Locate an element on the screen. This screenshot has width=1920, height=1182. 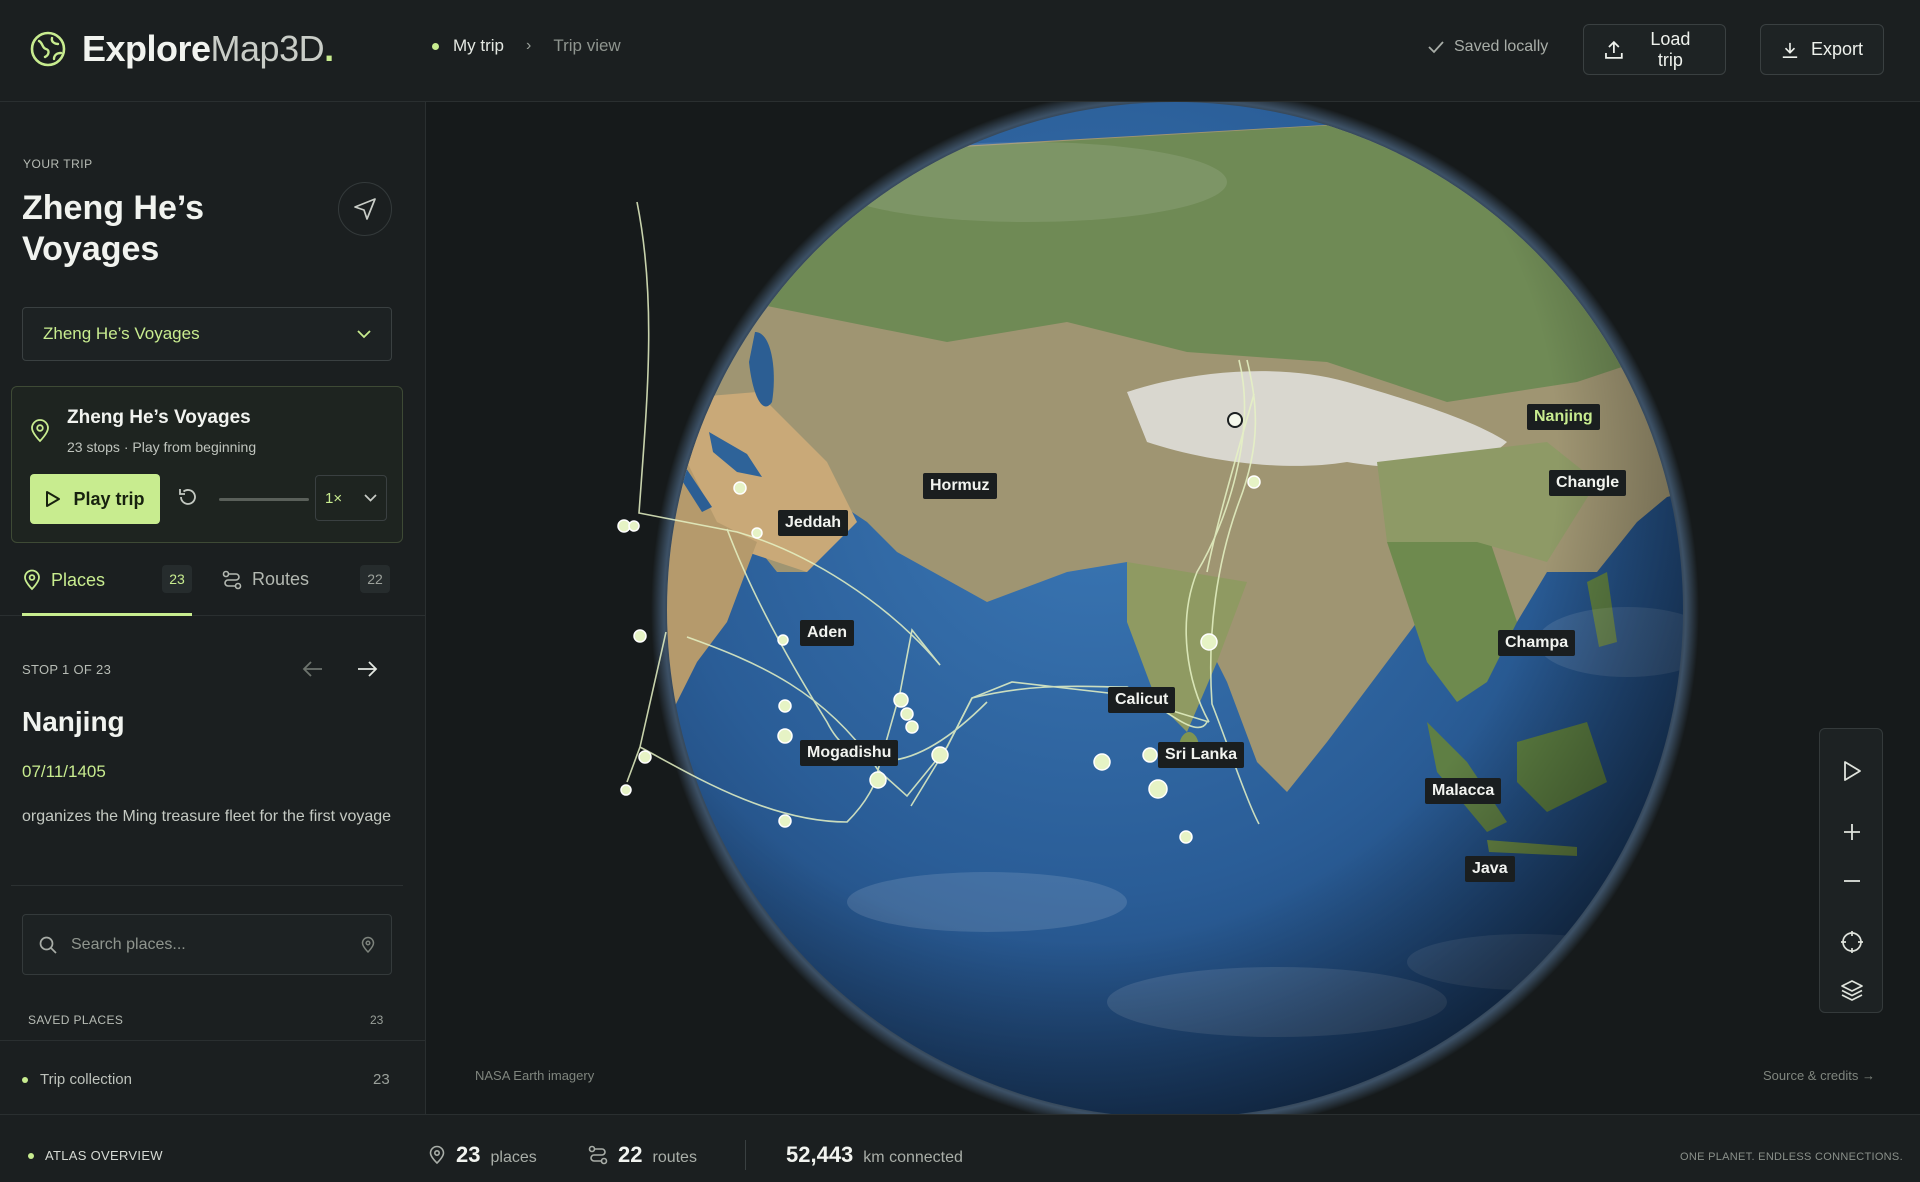
distance-unit: km connected is located at coordinates (913, 1157).